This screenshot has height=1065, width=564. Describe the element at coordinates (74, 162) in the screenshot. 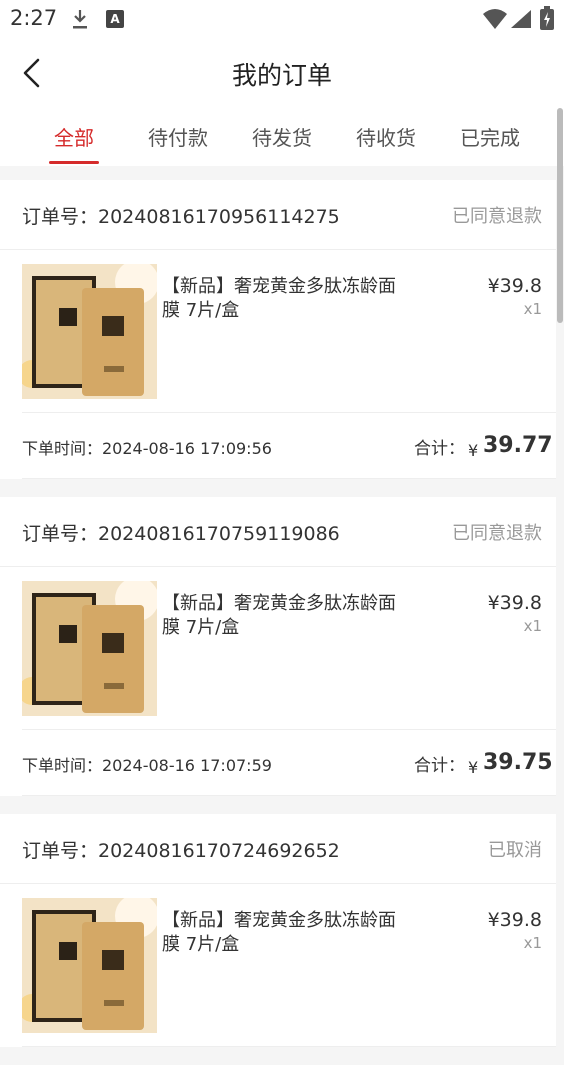

I see `active-tab-indicator` at that location.